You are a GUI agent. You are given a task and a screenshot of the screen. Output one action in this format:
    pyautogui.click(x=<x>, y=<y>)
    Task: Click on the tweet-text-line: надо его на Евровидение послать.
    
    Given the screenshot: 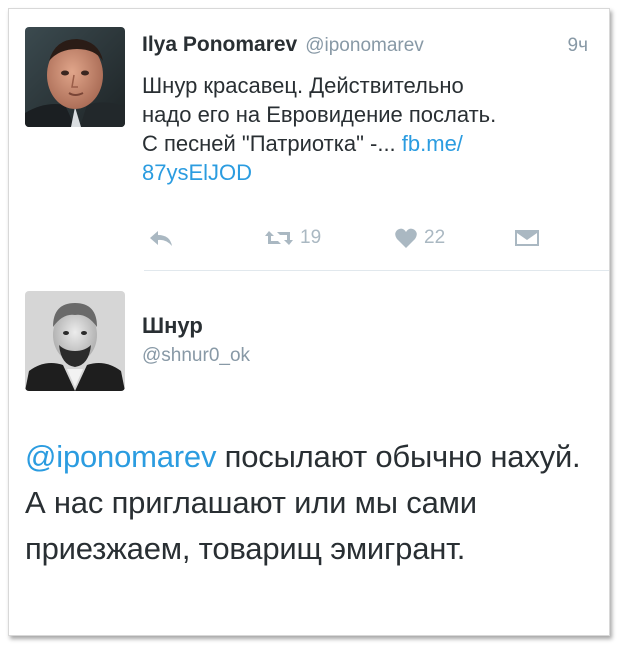 What is the action you would take?
    pyautogui.click(x=319, y=114)
    